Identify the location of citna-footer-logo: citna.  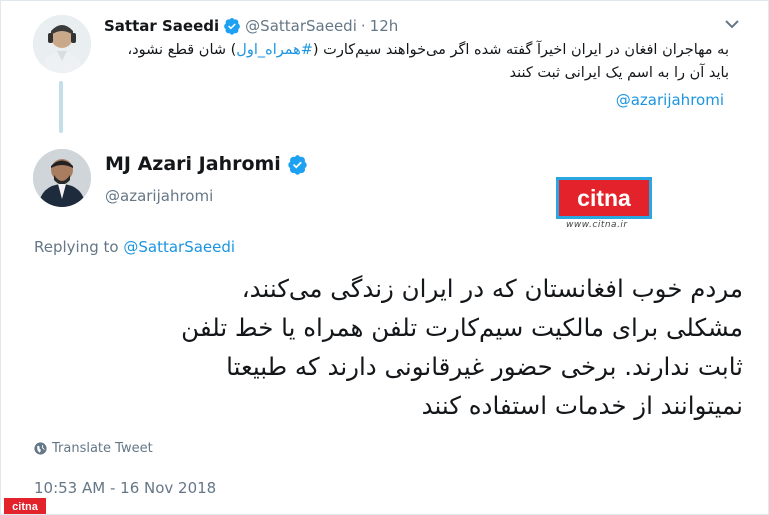
(25, 506).